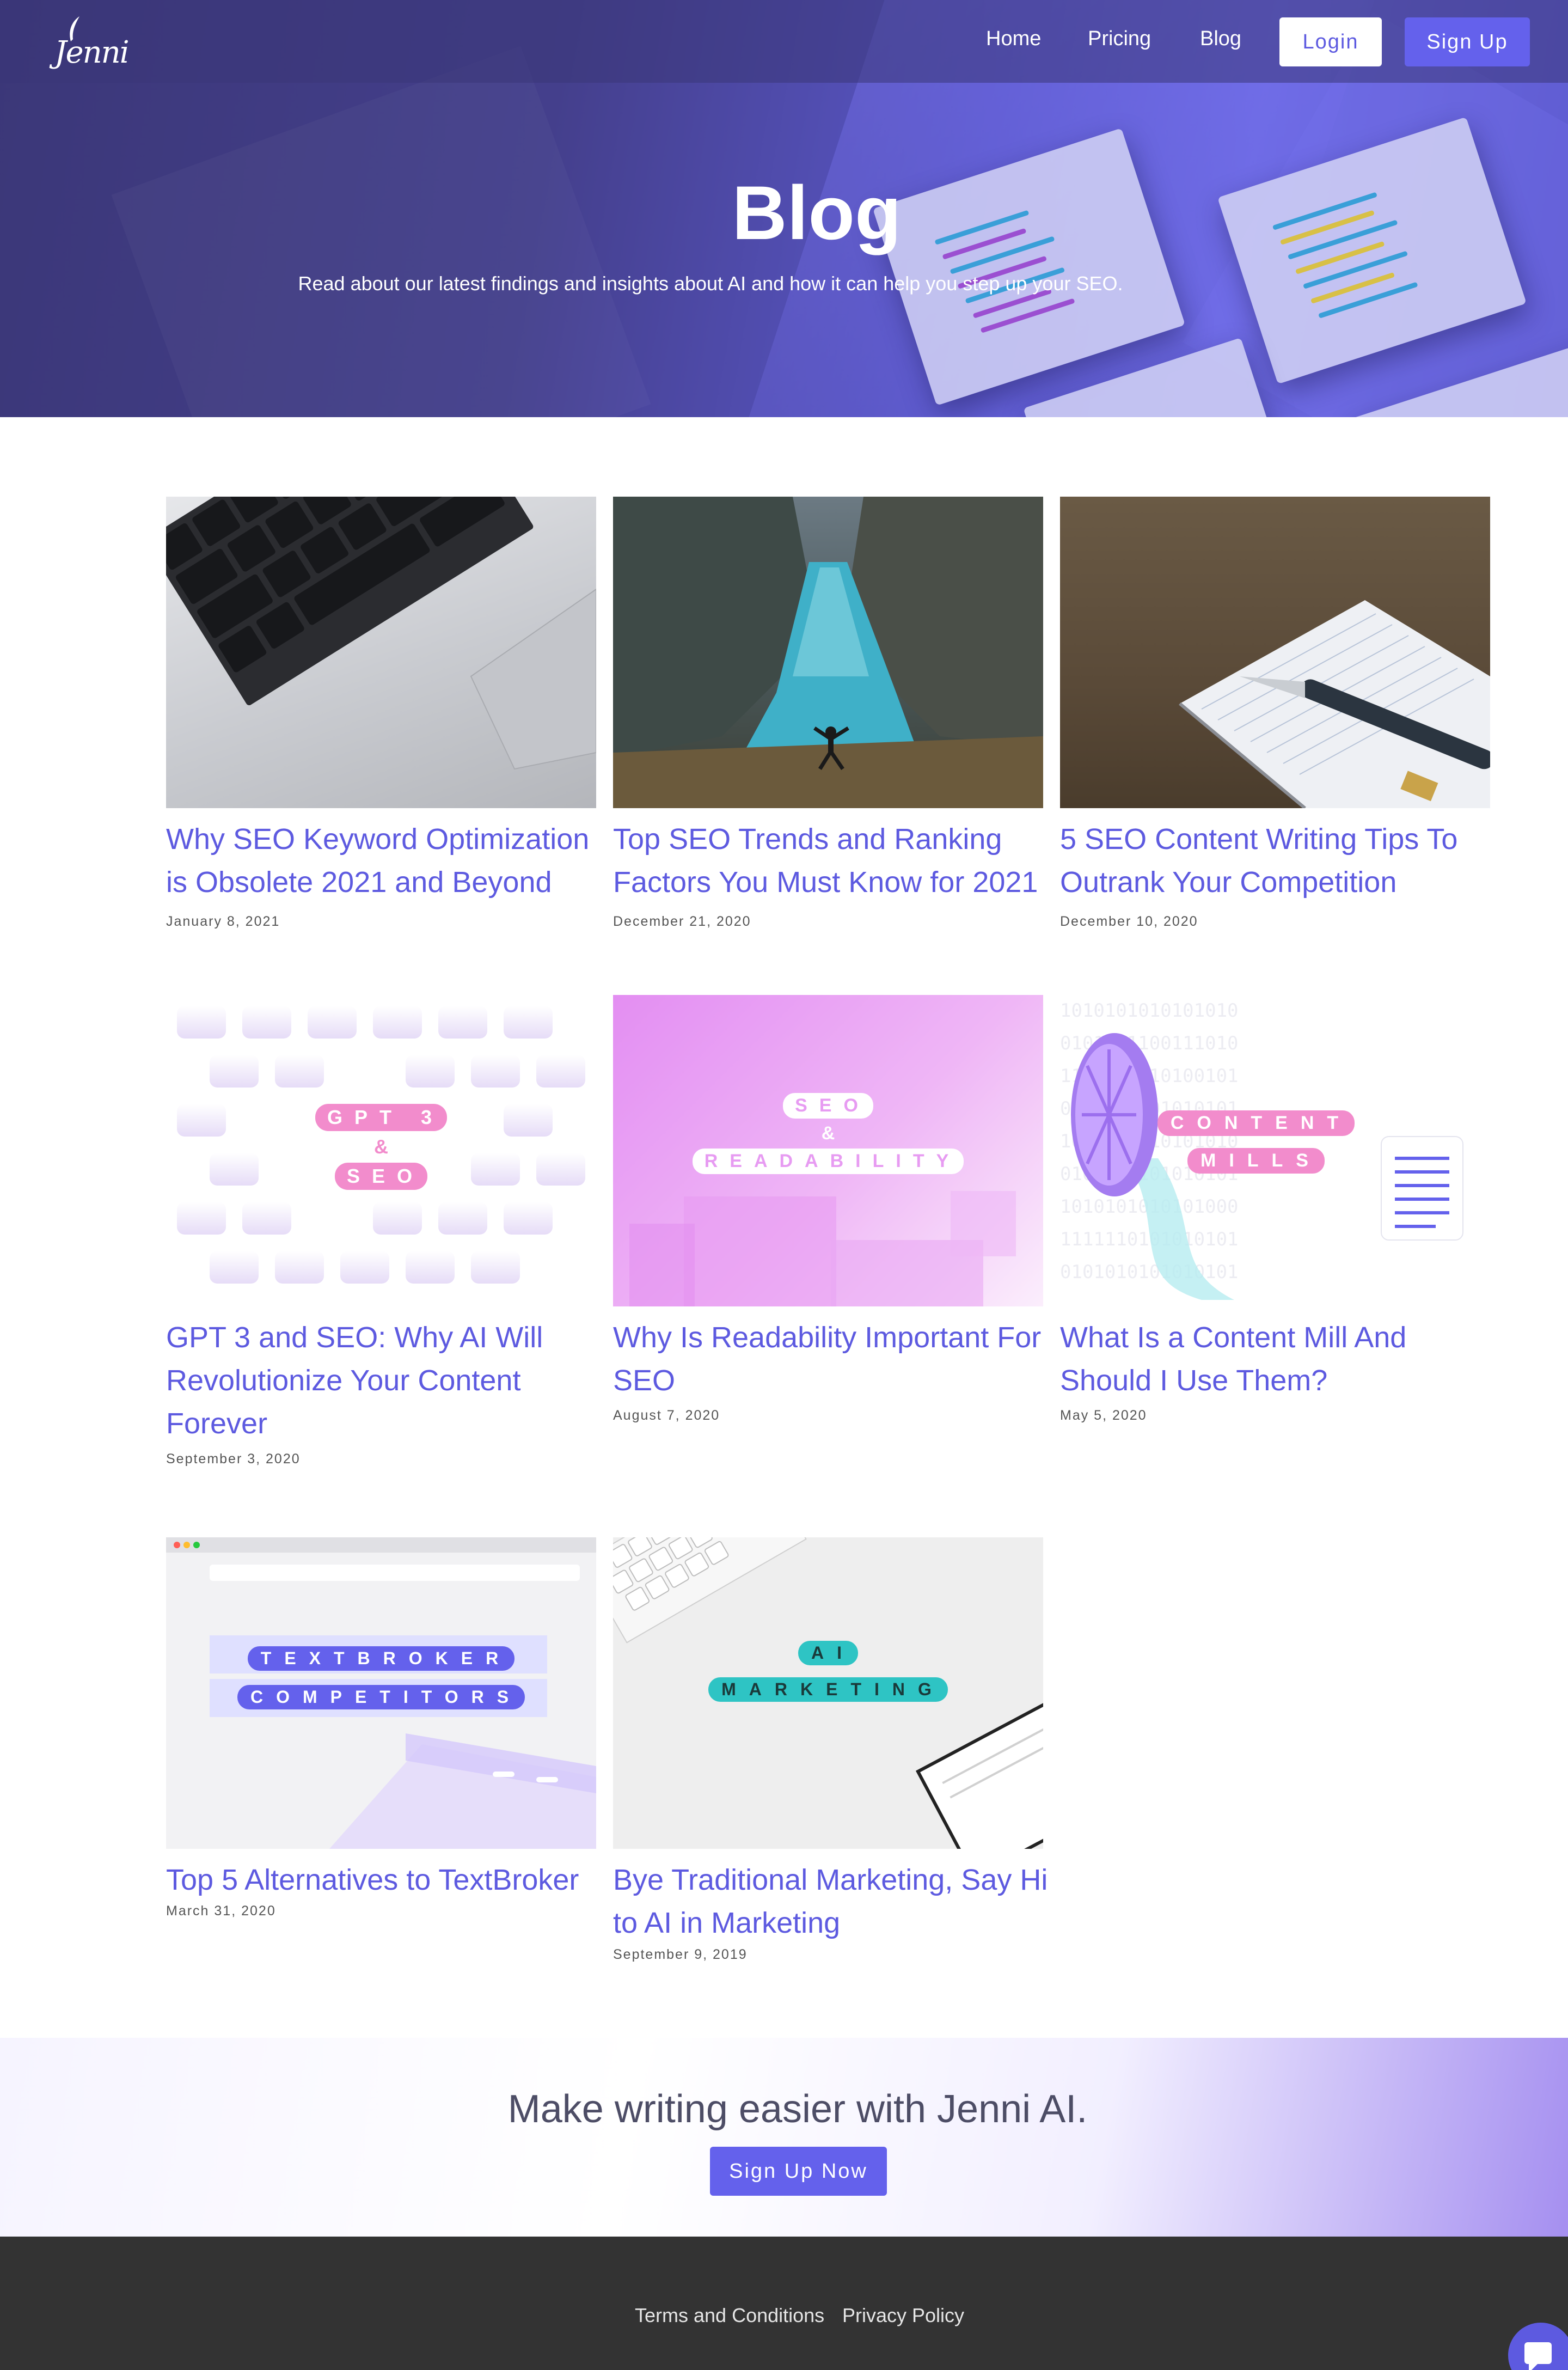 This screenshot has height=2370, width=1568. Describe the element at coordinates (1538, 2356) in the screenshot. I see `chat-icon` at that location.